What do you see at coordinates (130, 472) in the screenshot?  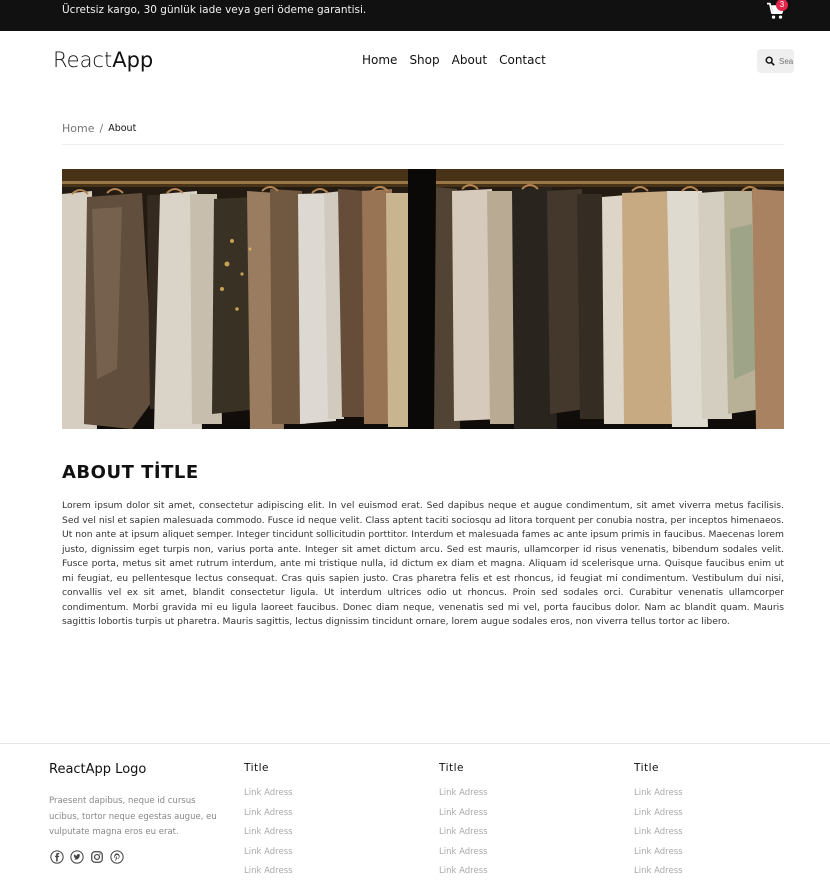 I see `about-title: ABOUT TİTLE` at bounding box center [130, 472].